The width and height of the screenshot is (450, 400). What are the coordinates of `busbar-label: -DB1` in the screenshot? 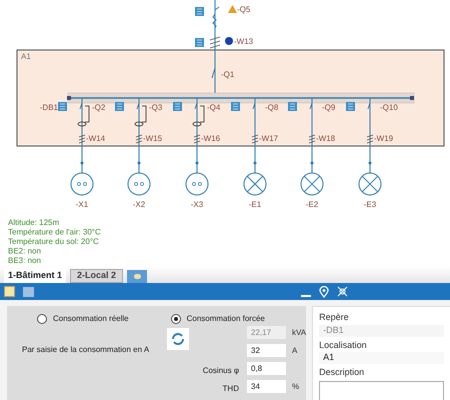 It's located at (49, 107).